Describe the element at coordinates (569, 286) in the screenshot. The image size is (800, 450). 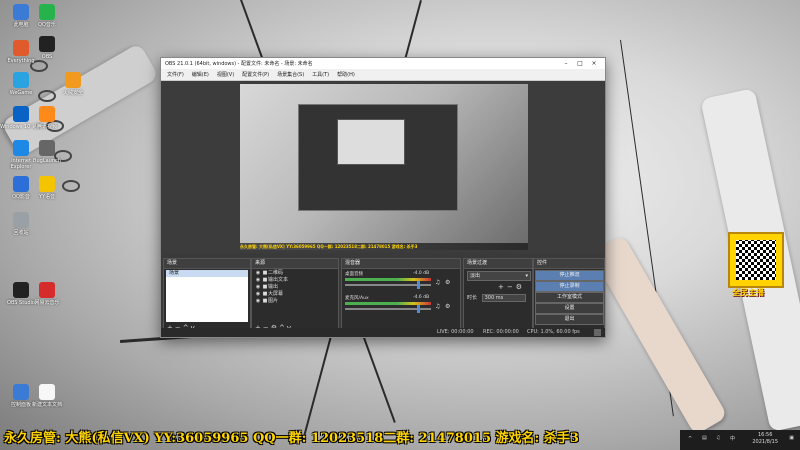
I see `stop-recording-button: 停止录制` at that location.